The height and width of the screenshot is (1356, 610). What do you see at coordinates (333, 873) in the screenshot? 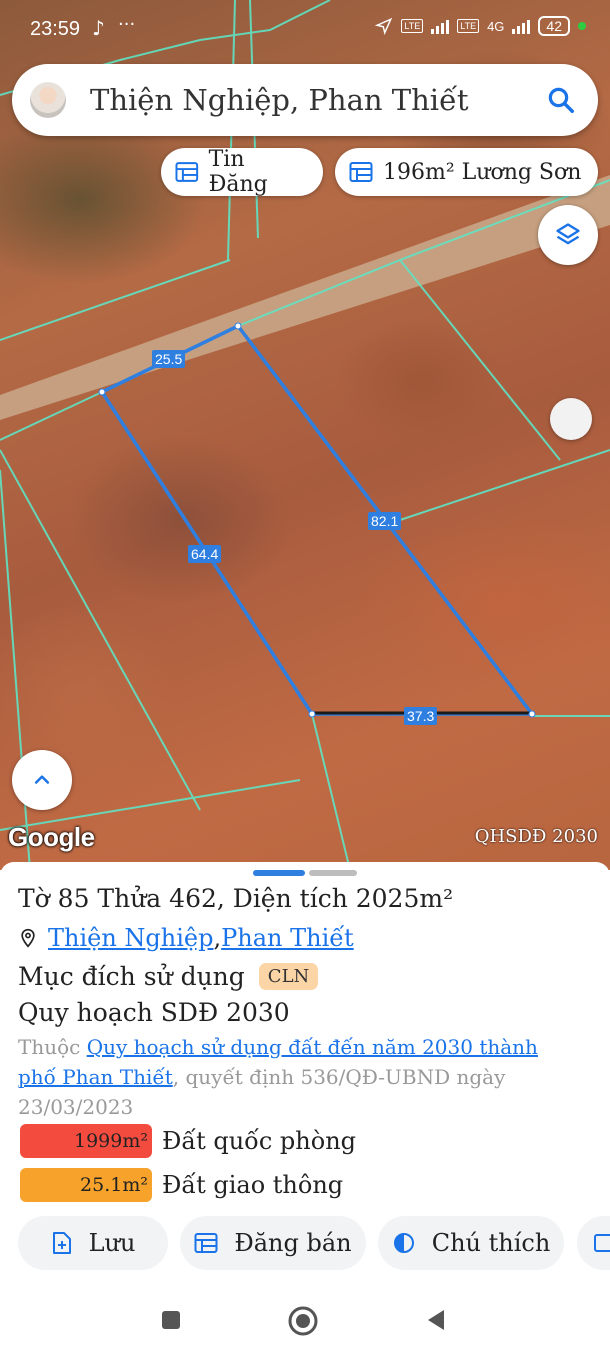
I see `sheet-handle-inactive` at bounding box center [333, 873].